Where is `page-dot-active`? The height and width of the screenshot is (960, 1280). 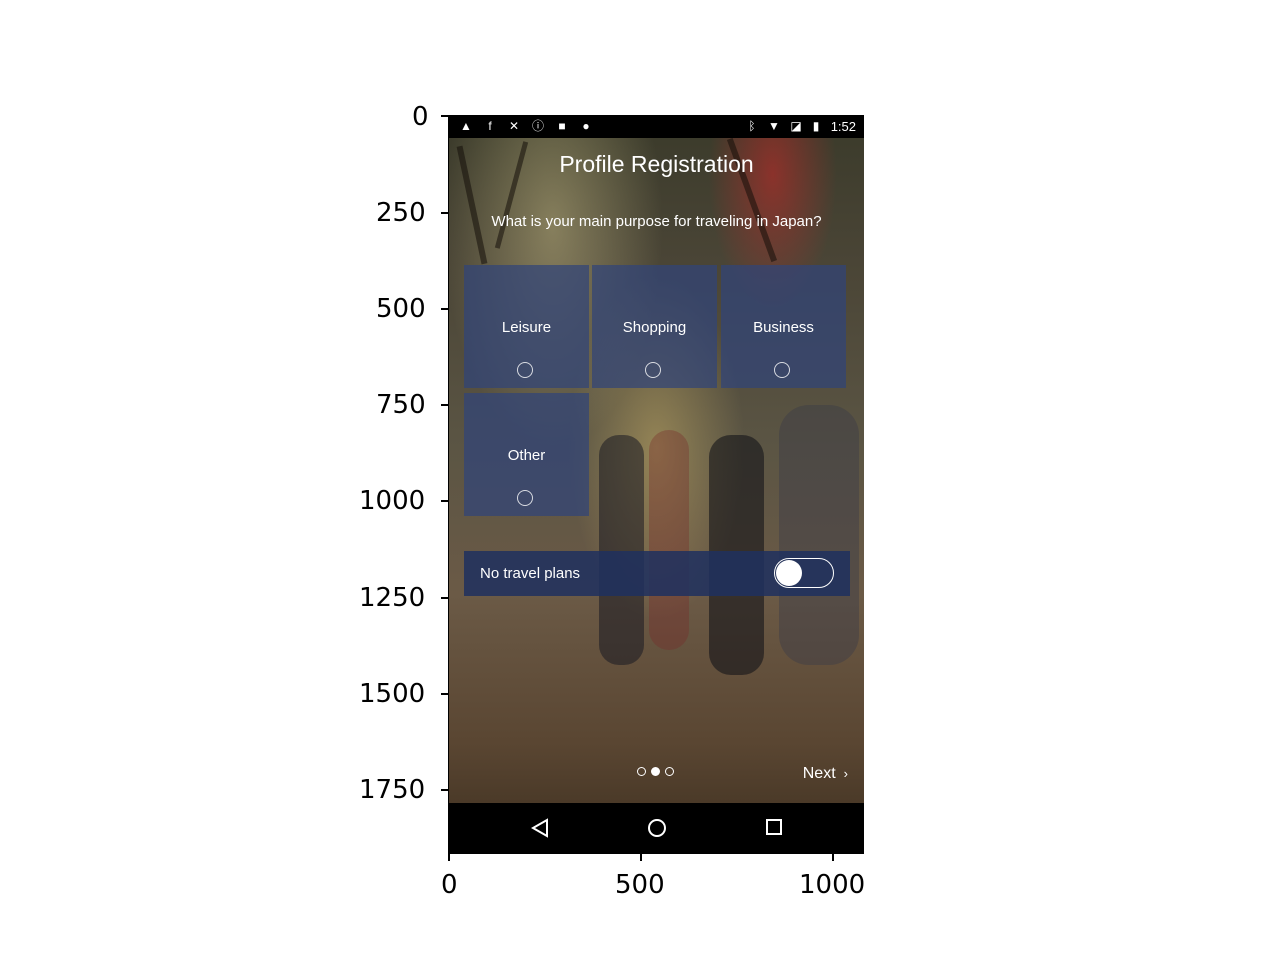
page-dot-active is located at coordinates (655, 771).